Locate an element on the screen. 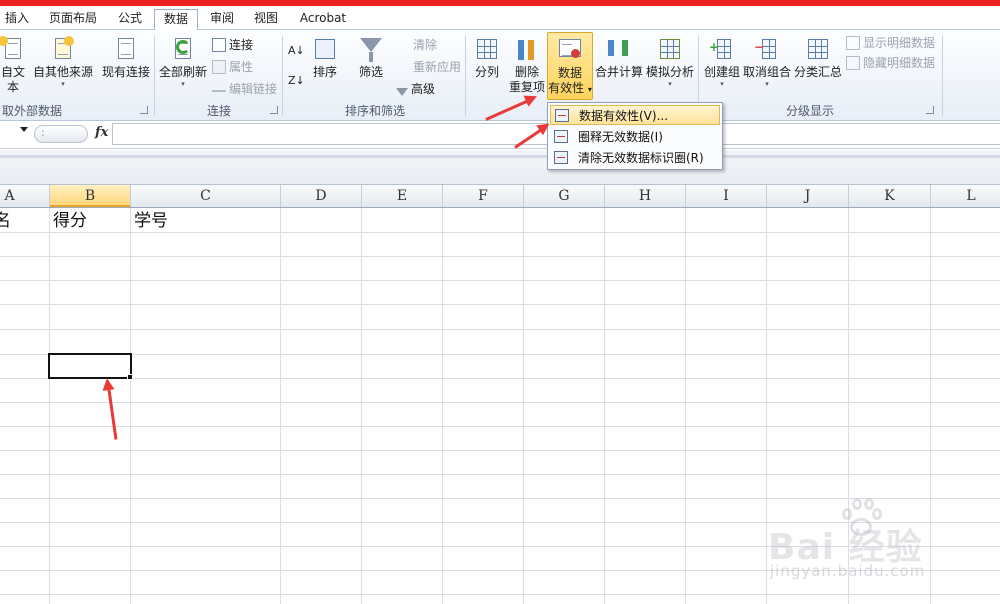  group-separator is located at coordinates (282, 76).